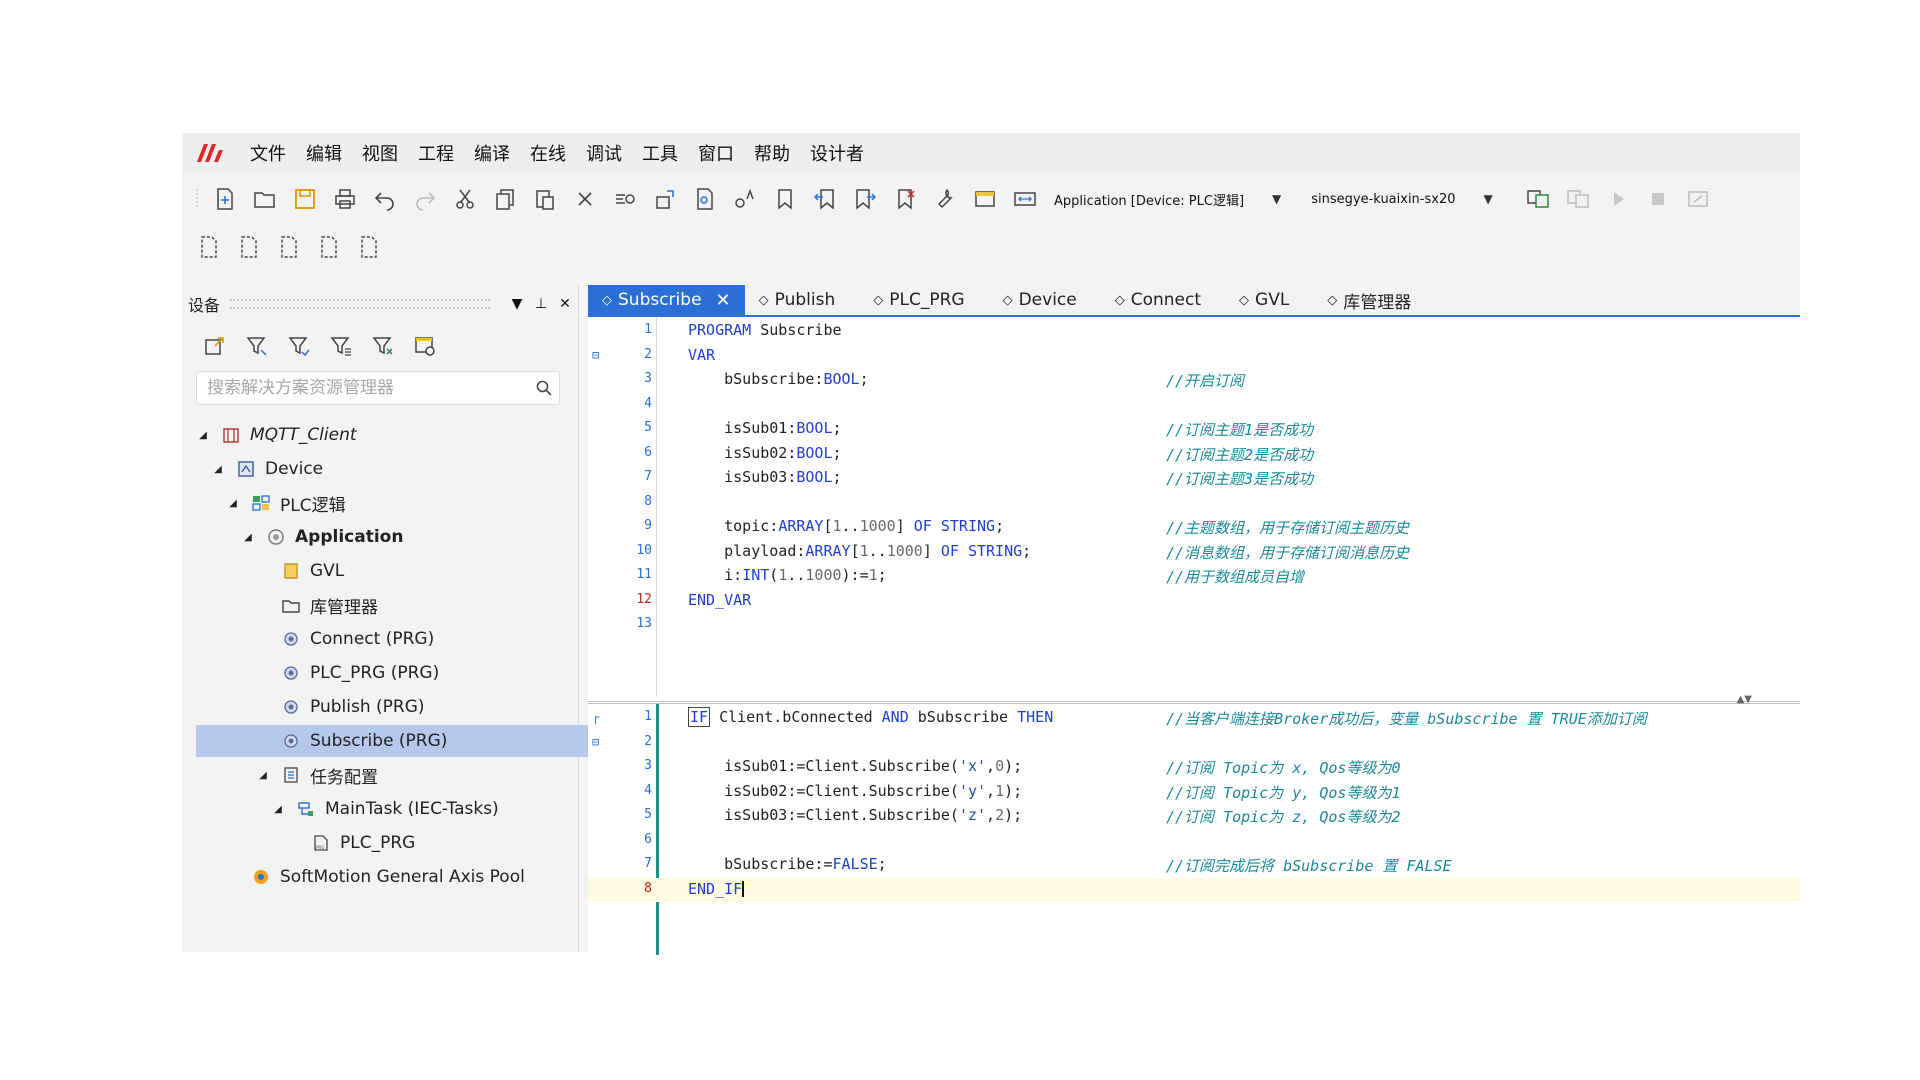 The image size is (1920, 1080). What do you see at coordinates (1401, 199) in the screenshot?
I see `device-combo: sinsegye-kuaixin-sx20 ▼` at bounding box center [1401, 199].